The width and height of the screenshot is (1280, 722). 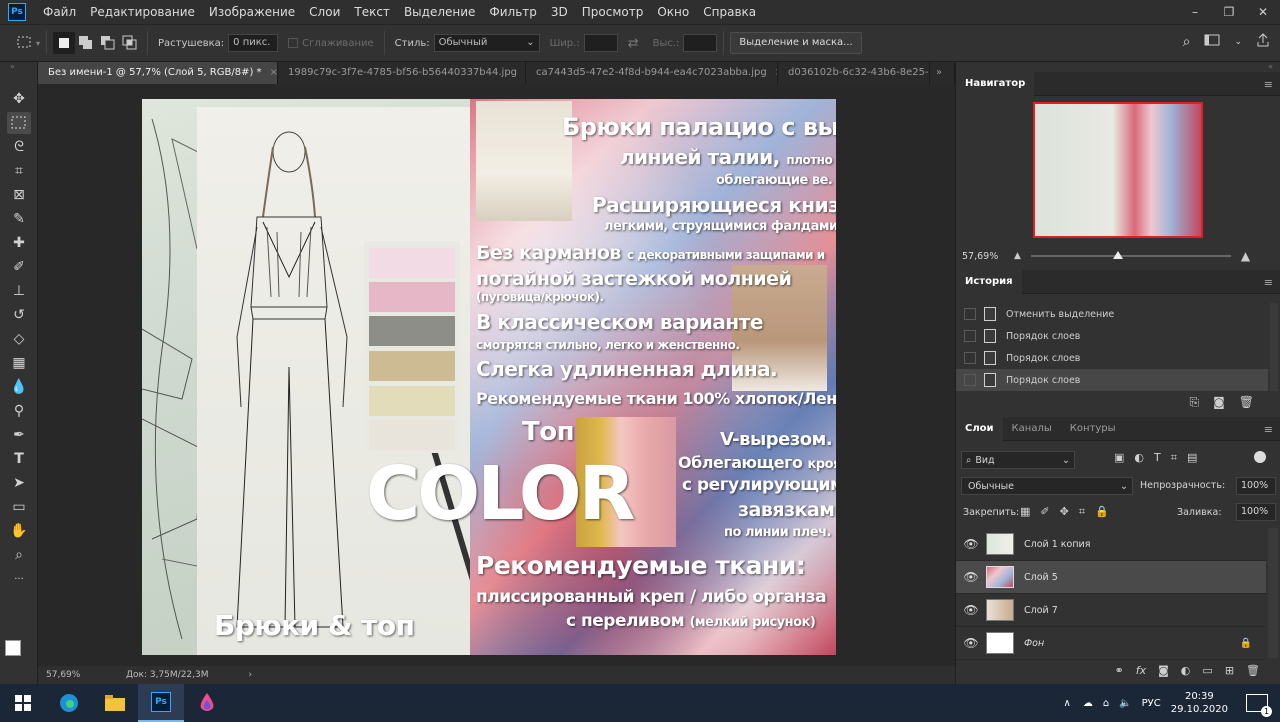 I want to click on close-button: ✕, so click(x=1263, y=12).